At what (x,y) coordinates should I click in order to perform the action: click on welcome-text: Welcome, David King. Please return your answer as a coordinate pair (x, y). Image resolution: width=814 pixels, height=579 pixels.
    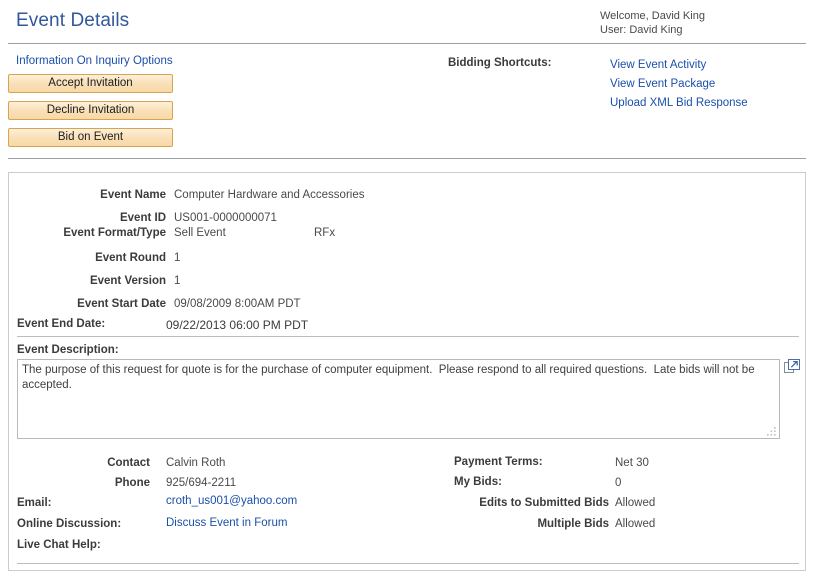
    Looking at the image, I should click on (652, 16).